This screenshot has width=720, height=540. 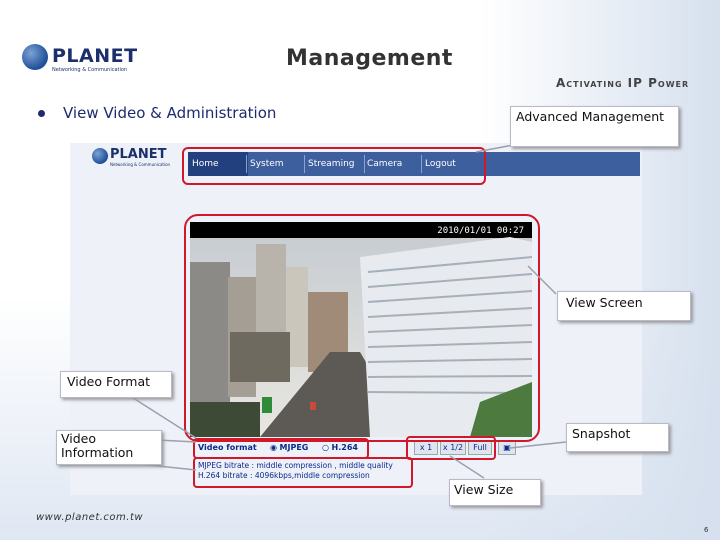 What do you see at coordinates (116, 384) in the screenshot?
I see `callout-video-format: Video Format` at bounding box center [116, 384].